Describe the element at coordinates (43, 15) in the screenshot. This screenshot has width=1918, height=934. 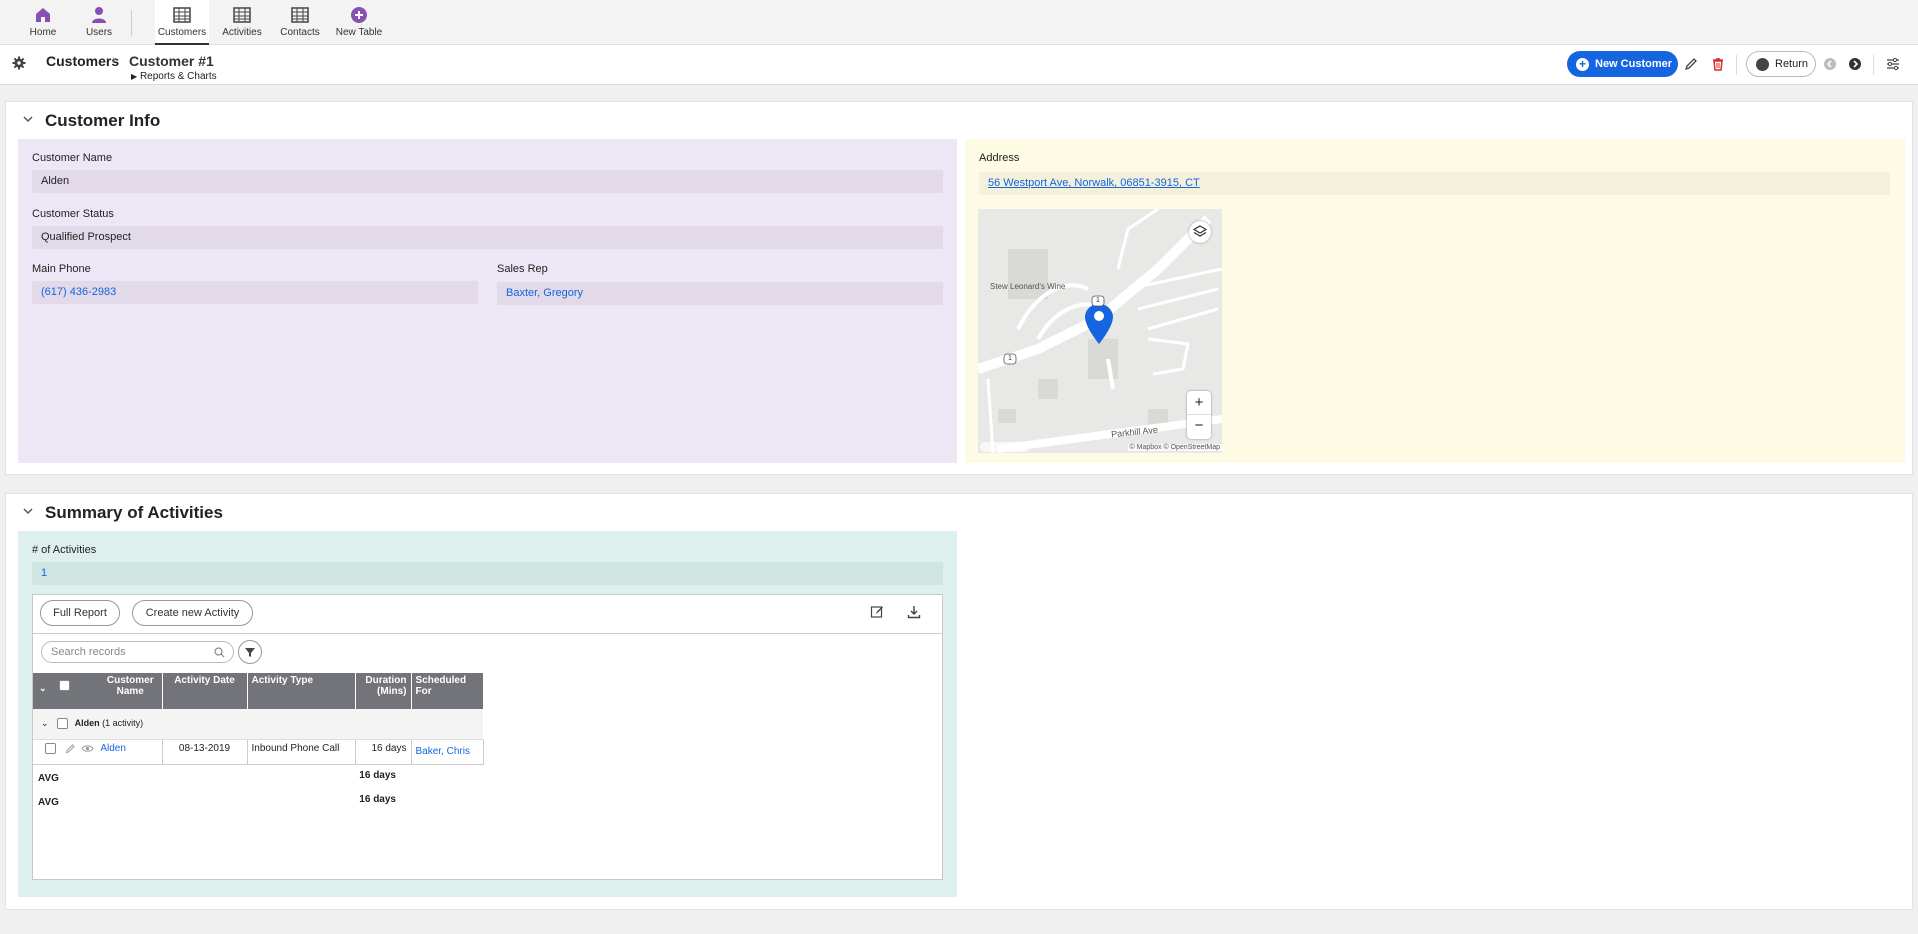
I see `home-icon` at that location.